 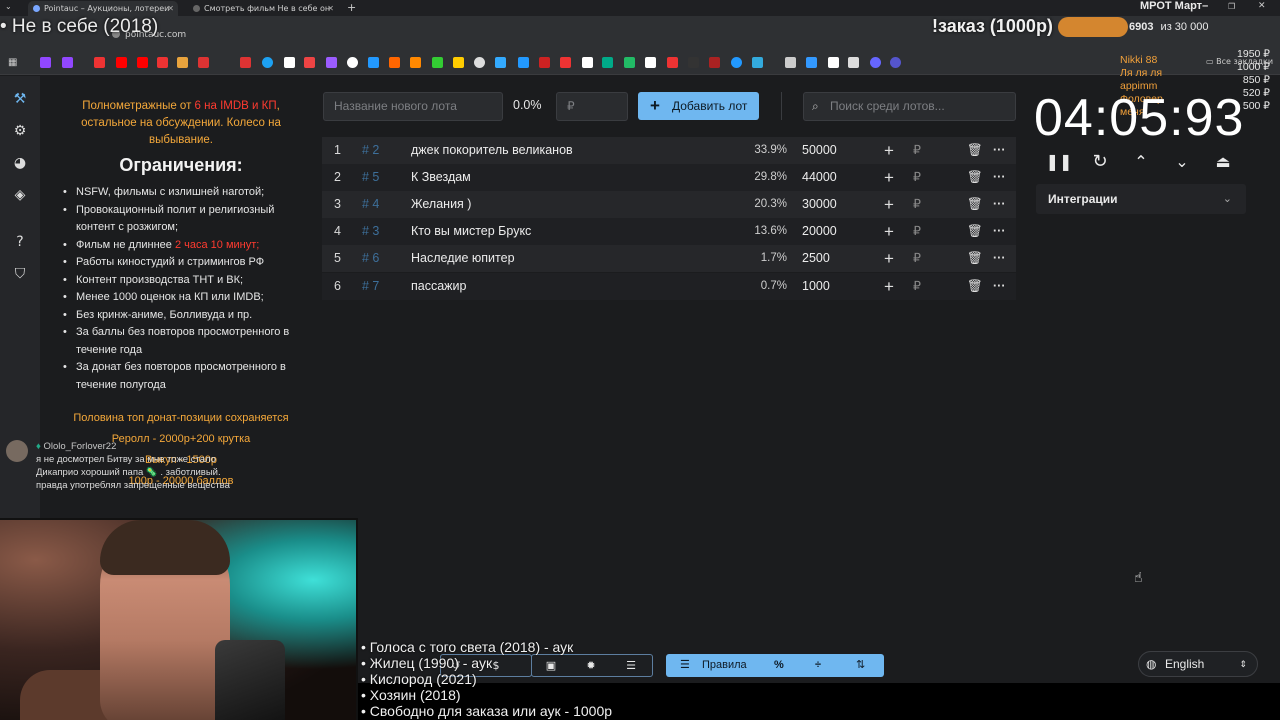 What do you see at coordinates (631, 665) in the screenshot?
I see `clear-list-icon: ☰` at bounding box center [631, 665].